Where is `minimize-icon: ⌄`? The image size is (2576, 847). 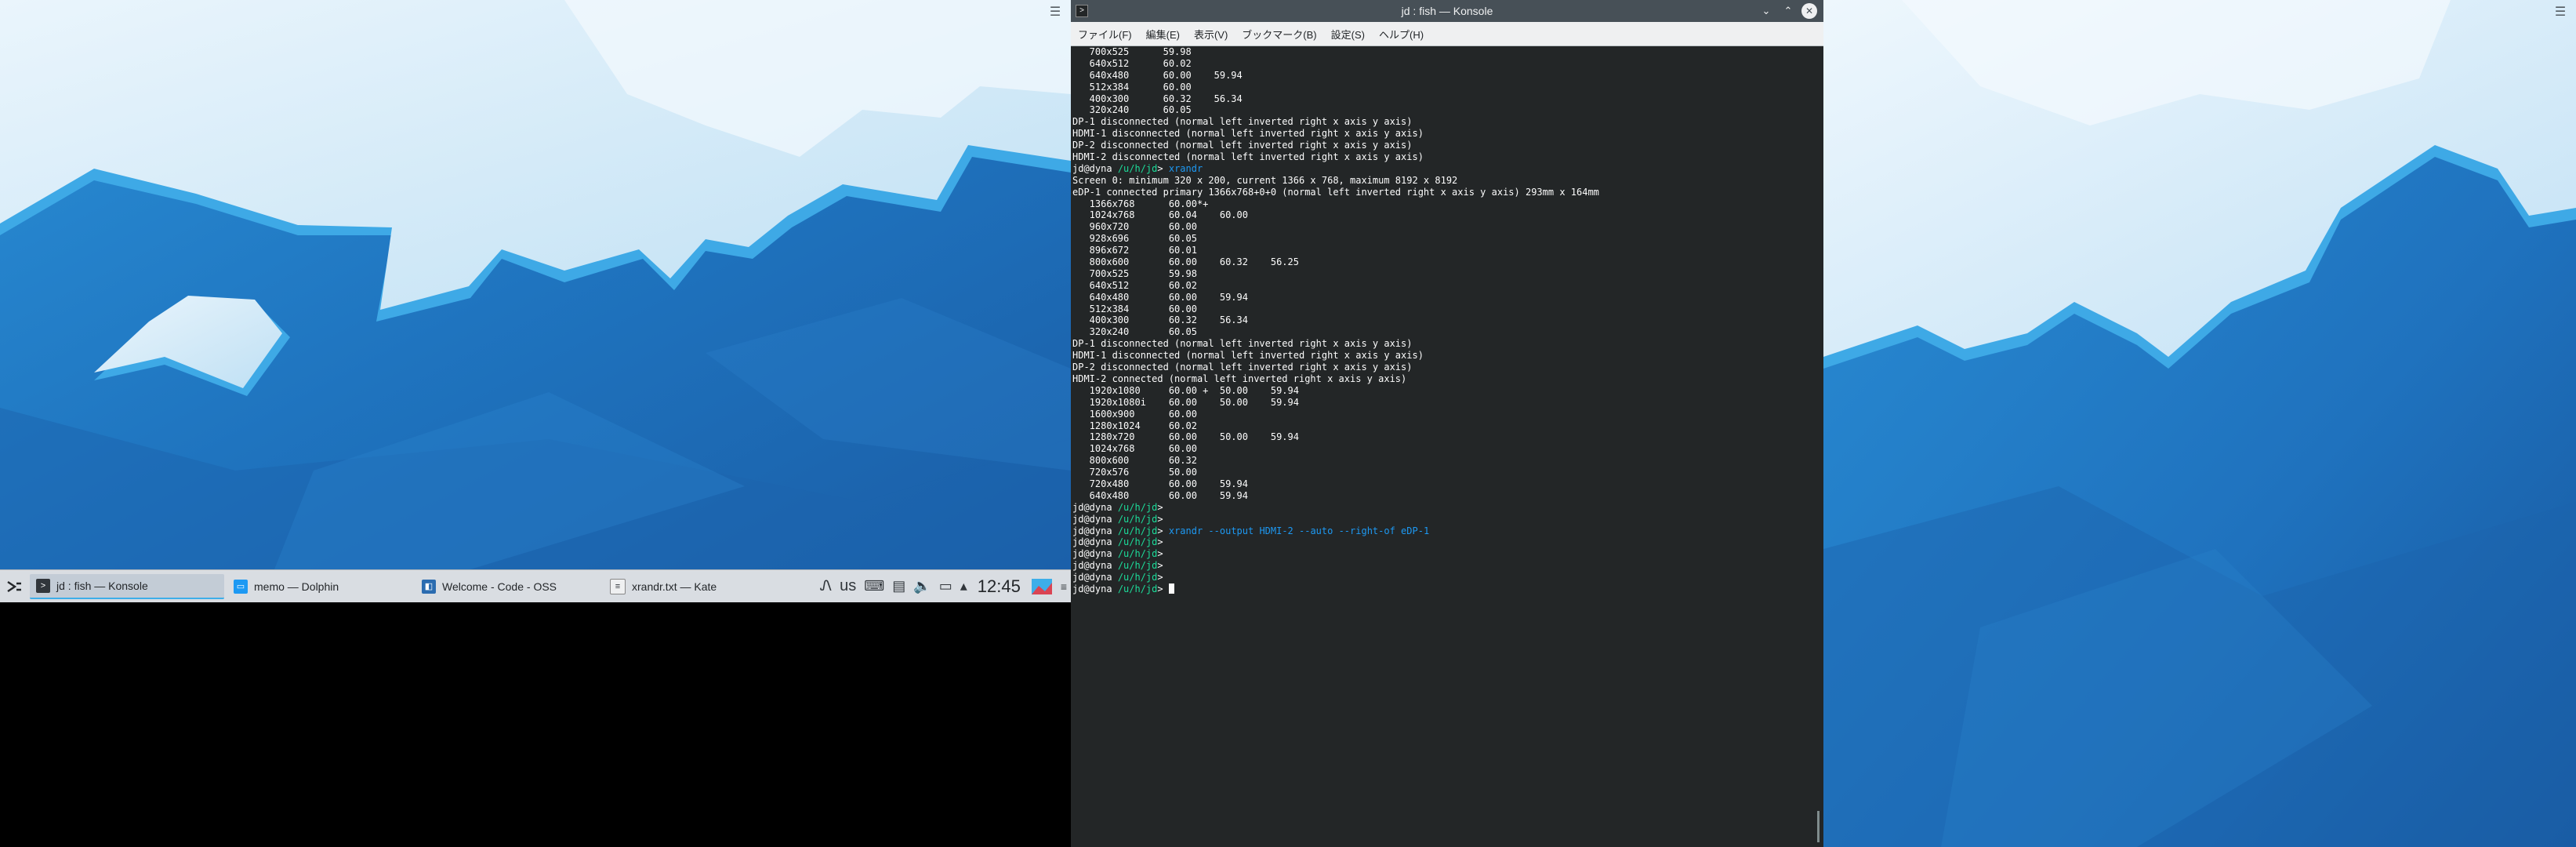
minimize-icon: ⌄ is located at coordinates (1767, 11).